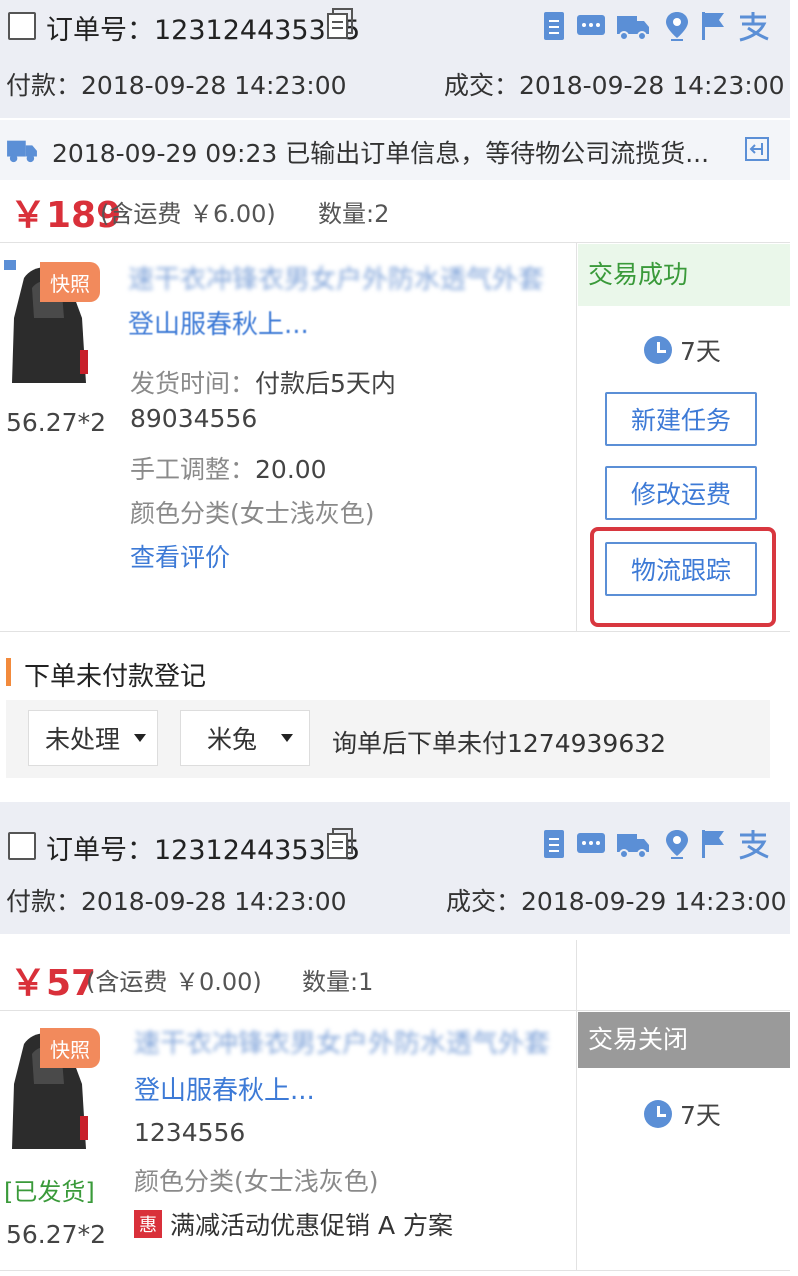 This screenshot has height=1276, width=798. What do you see at coordinates (188, 214) in the screenshot?
I see `shipping-fee-note: (含运费 ￥6.00)` at bounding box center [188, 214].